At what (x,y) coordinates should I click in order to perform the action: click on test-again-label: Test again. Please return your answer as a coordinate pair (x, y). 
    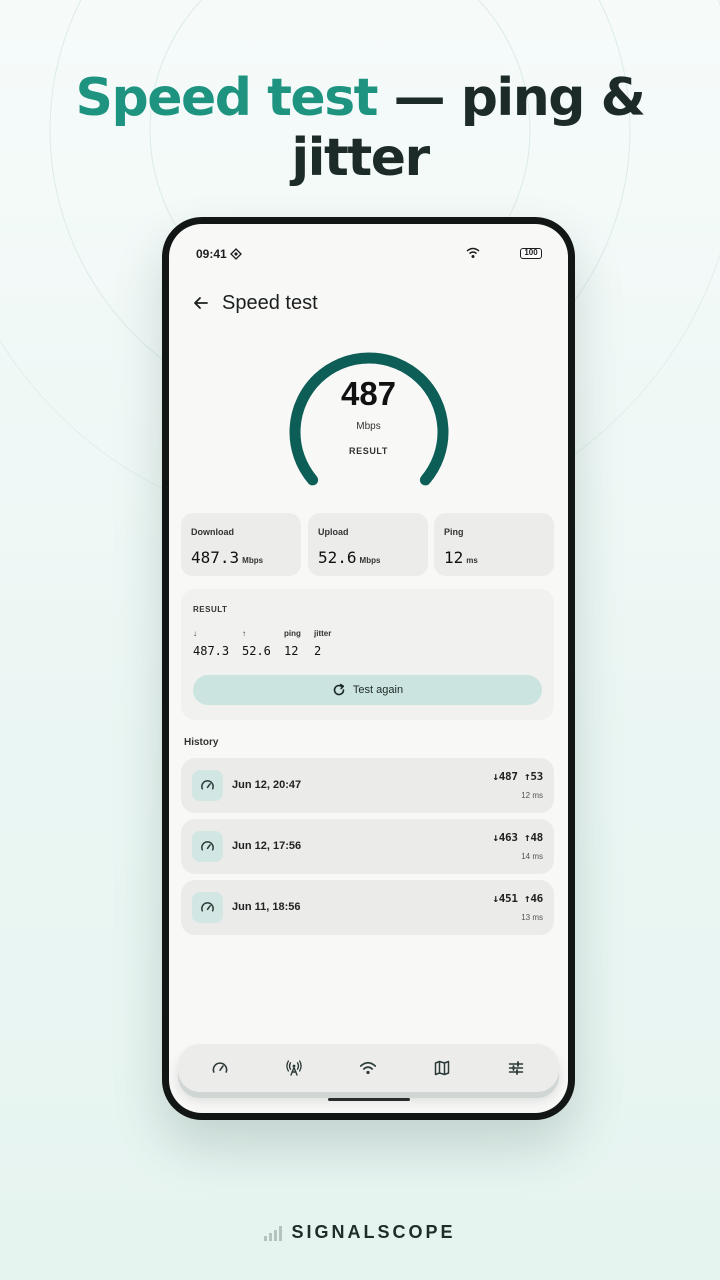
    Looking at the image, I should click on (378, 690).